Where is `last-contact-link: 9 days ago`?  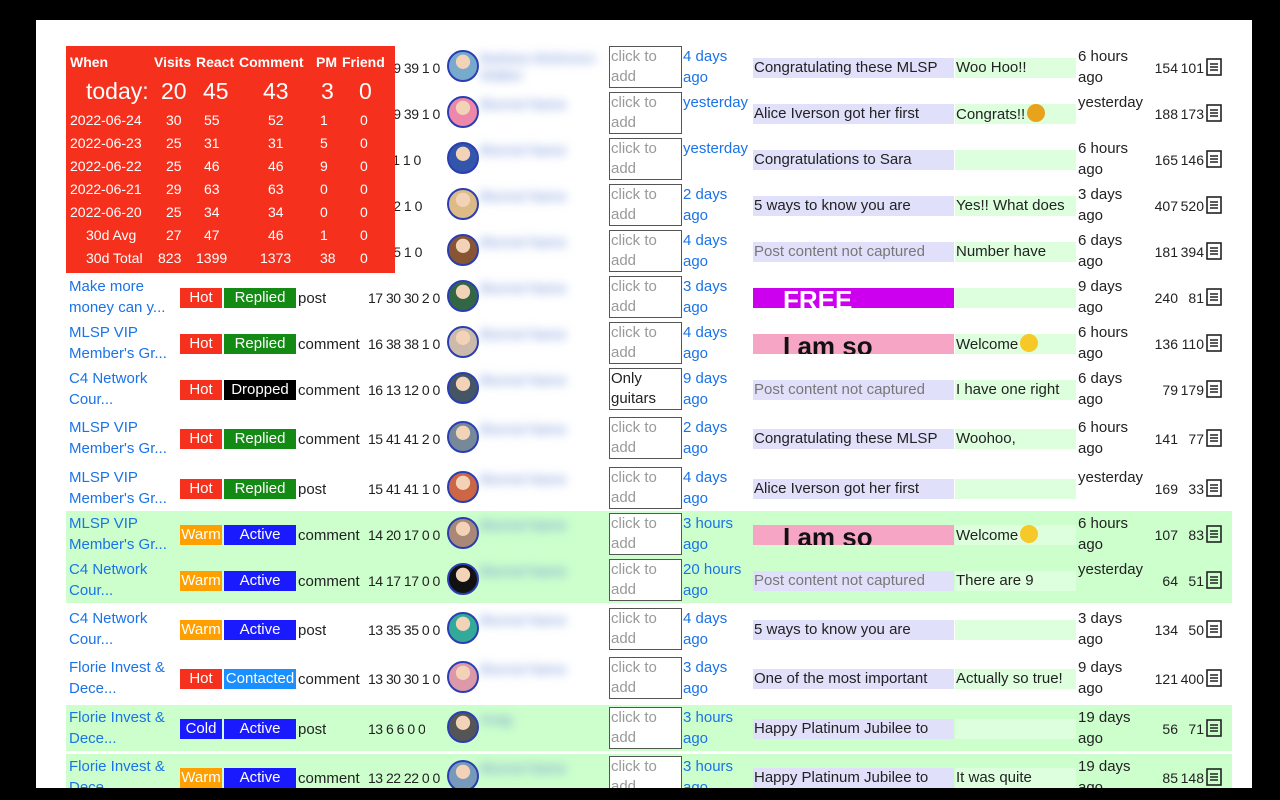
last-contact-link: 9 days ago is located at coordinates (718, 389).